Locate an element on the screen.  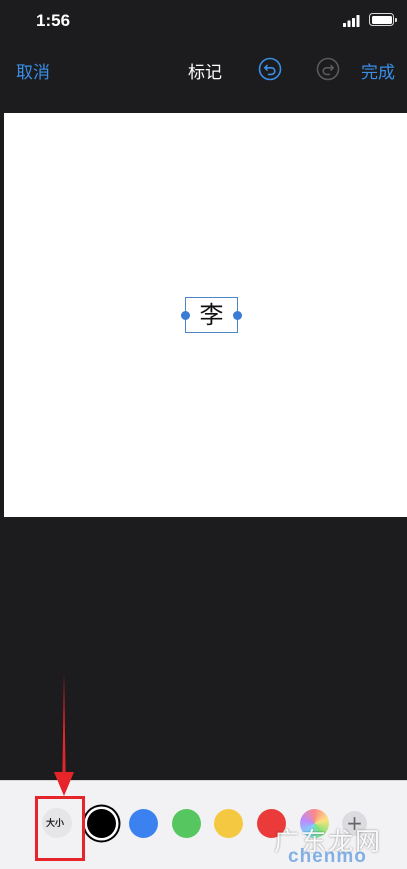
page-title: 标记 is located at coordinates (205, 73).